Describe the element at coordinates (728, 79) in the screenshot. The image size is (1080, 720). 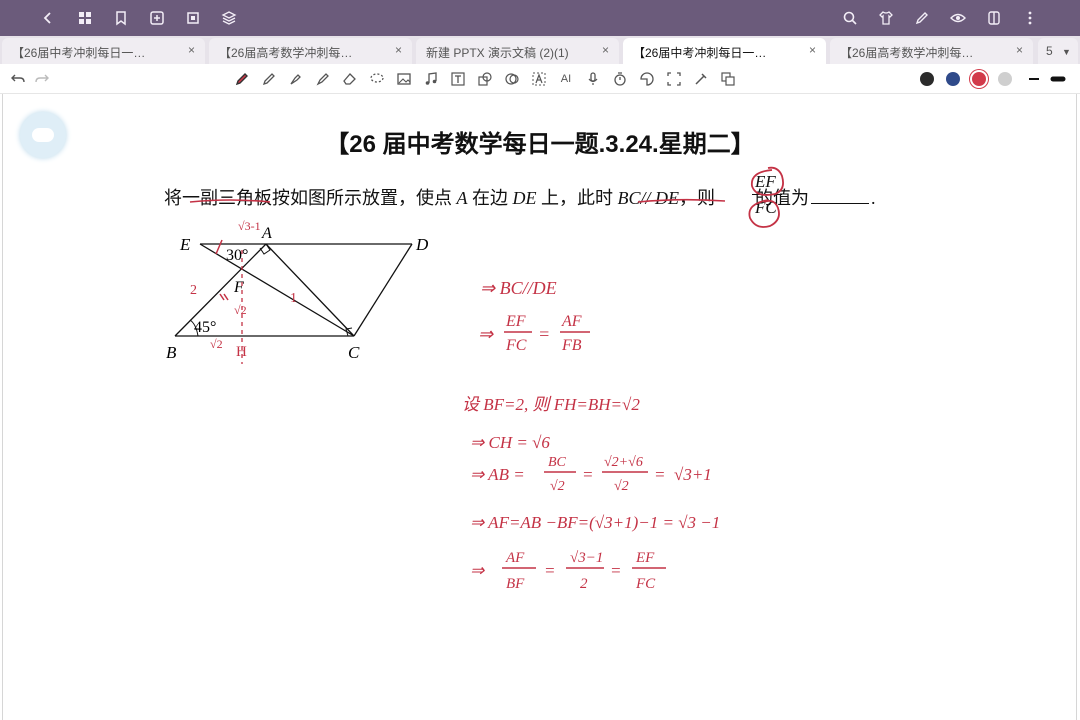
I see `translate-icon` at that location.